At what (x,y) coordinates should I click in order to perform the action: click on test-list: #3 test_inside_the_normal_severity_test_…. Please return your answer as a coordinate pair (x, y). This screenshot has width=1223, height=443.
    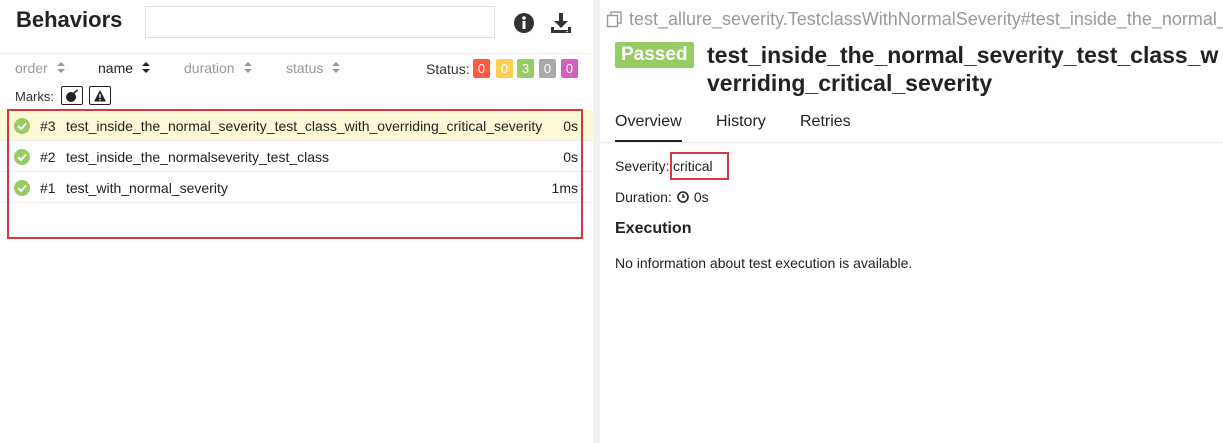
    Looking at the image, I should click on (296, 156).